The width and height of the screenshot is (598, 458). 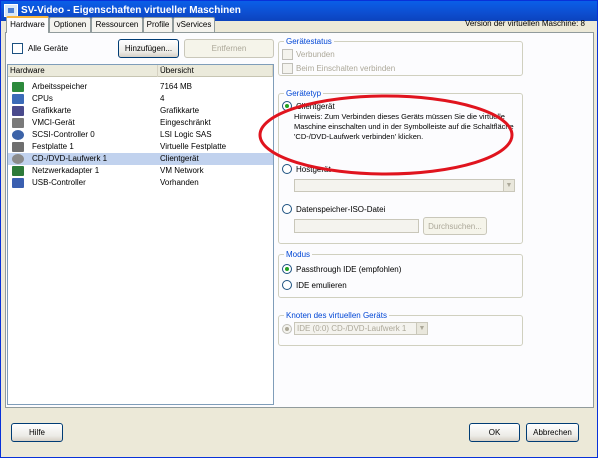 I want to click on connected-checkbox, so click(x=287, y=54).